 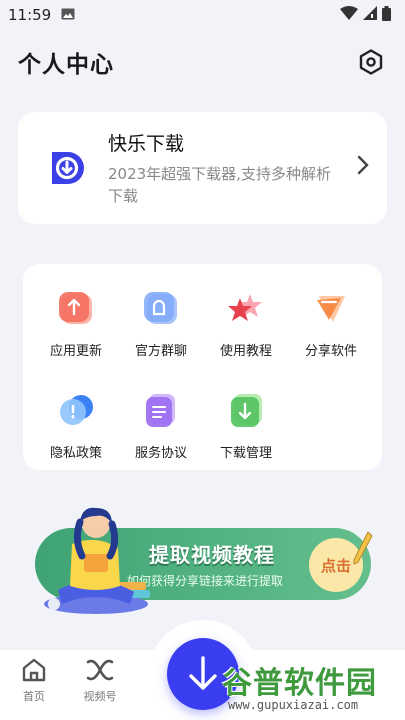 What do you see at coordinates (202, 62) in the screenshot?
I see `header: 个人中心` at bounding box center [202, 62].